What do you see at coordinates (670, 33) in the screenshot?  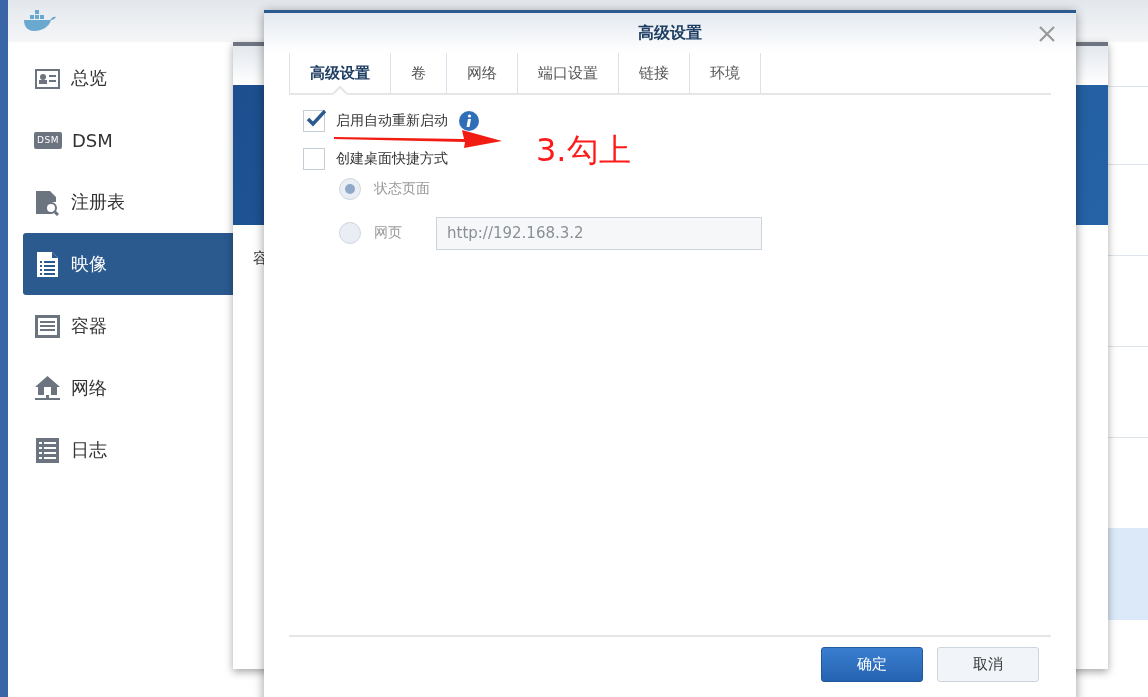 I see `dialog-title: 高级设置` at bounding box center [670, 33].